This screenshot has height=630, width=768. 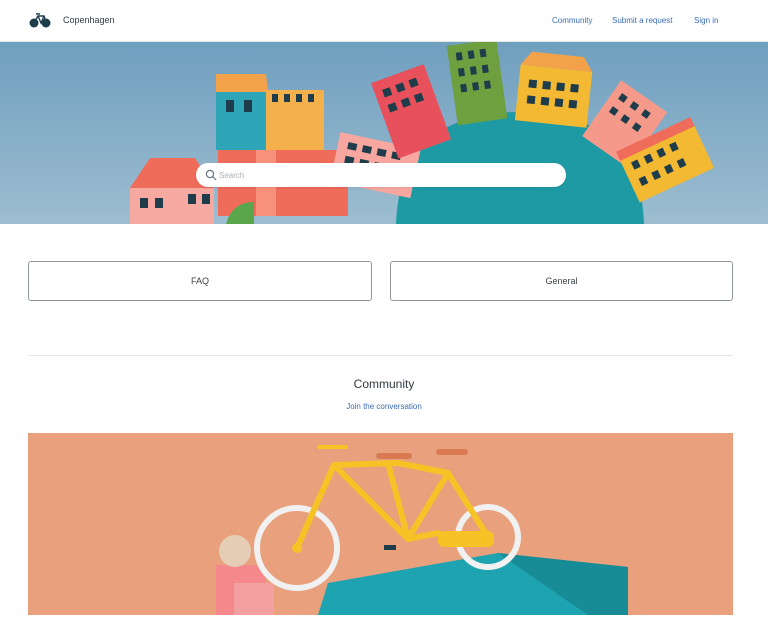 What do you see at coordinates (384, 175) in the screenshot?
I see `search-input` at bounding box center [384, 175].